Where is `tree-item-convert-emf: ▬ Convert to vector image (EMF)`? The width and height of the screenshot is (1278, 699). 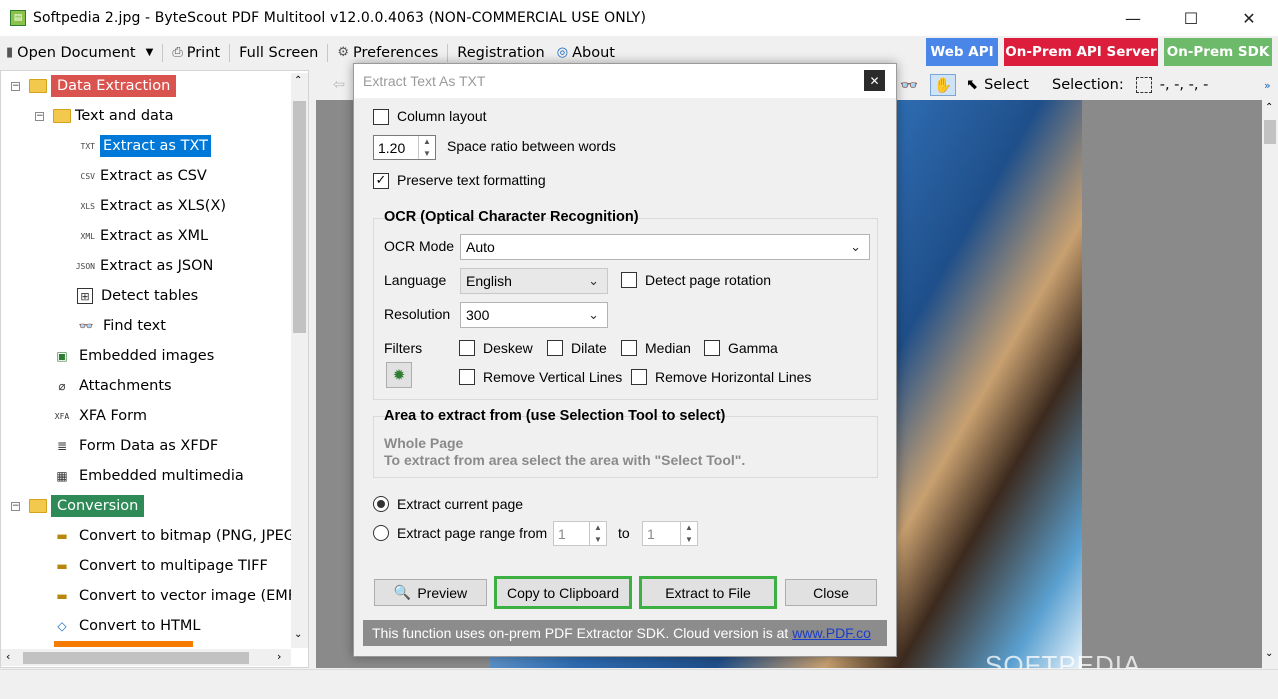 tree-item-convert-emf: ▬ Convert to vector image (EMF) is located at coordinates (177, 596).